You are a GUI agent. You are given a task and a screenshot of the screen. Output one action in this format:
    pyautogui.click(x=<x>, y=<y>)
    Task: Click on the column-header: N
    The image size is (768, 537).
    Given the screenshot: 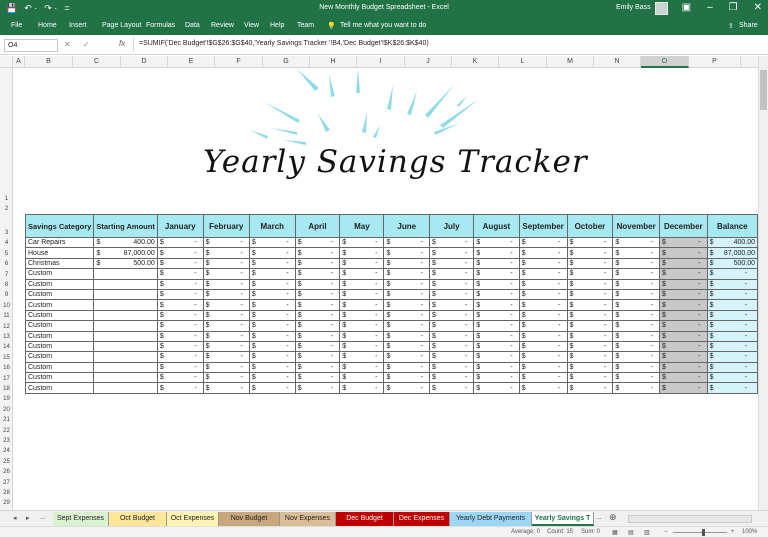 What is the action you would take?
    pyautogui.click(x=617, y=62)
    